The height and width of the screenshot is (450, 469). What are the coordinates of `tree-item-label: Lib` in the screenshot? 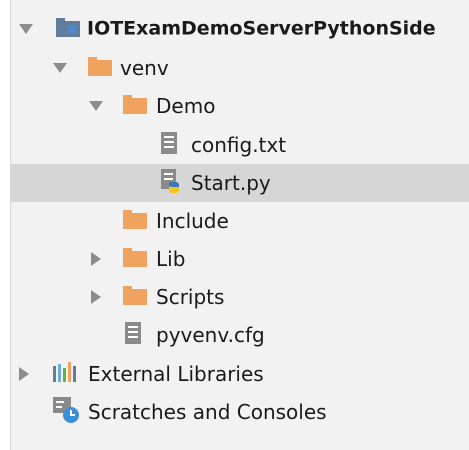 It's located at (171, 259).